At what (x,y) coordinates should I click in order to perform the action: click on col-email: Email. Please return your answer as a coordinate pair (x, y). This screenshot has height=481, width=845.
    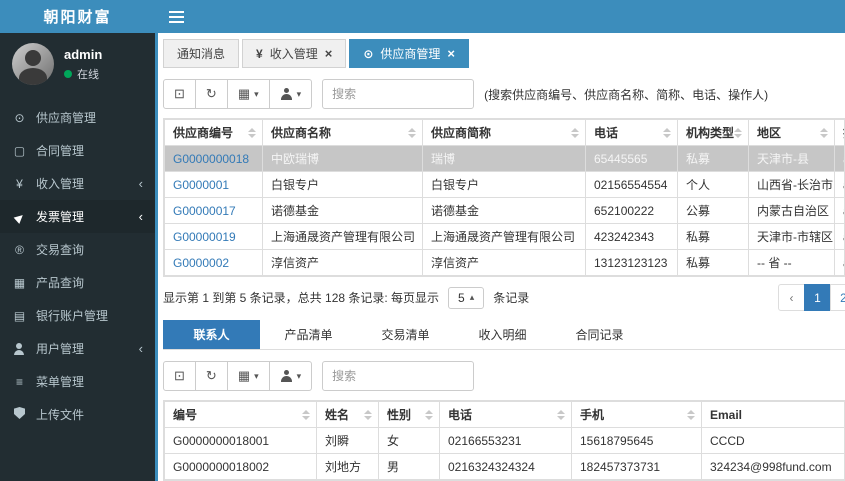
    Looking at the image, I should click on (772, 414).